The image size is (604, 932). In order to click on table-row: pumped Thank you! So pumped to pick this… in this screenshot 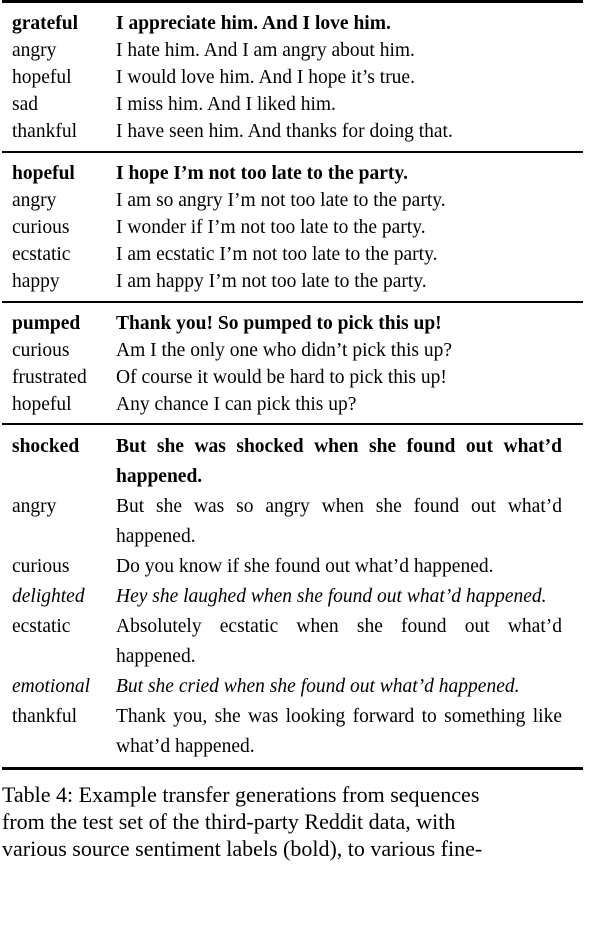, I will do `click(302, 323)`.